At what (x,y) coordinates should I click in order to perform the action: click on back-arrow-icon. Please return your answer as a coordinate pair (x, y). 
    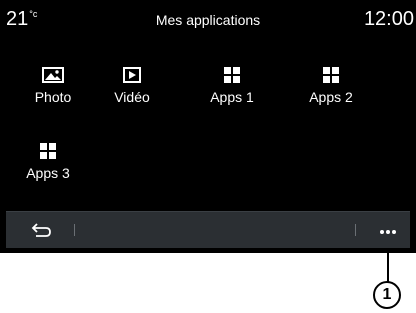
    Looking at the image, I should click on (42, 230).